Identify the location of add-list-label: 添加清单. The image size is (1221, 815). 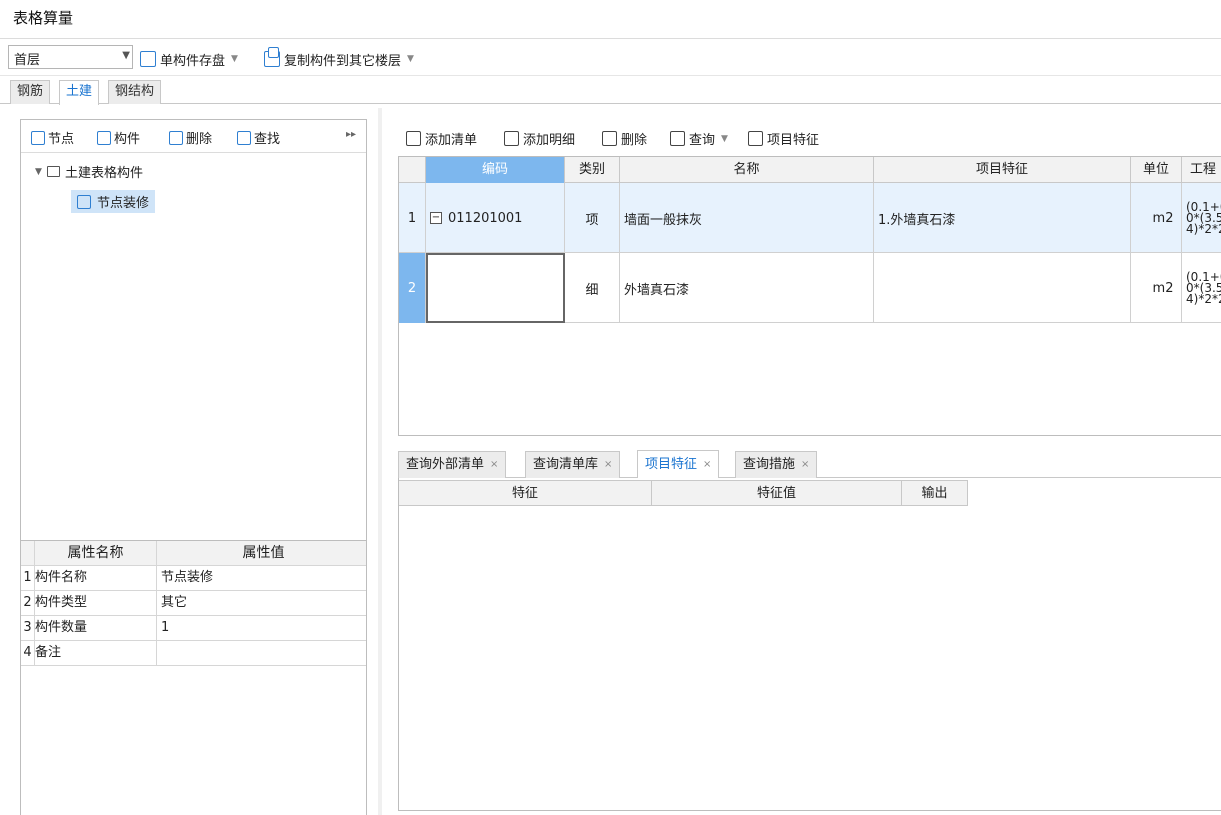
(451, 140).